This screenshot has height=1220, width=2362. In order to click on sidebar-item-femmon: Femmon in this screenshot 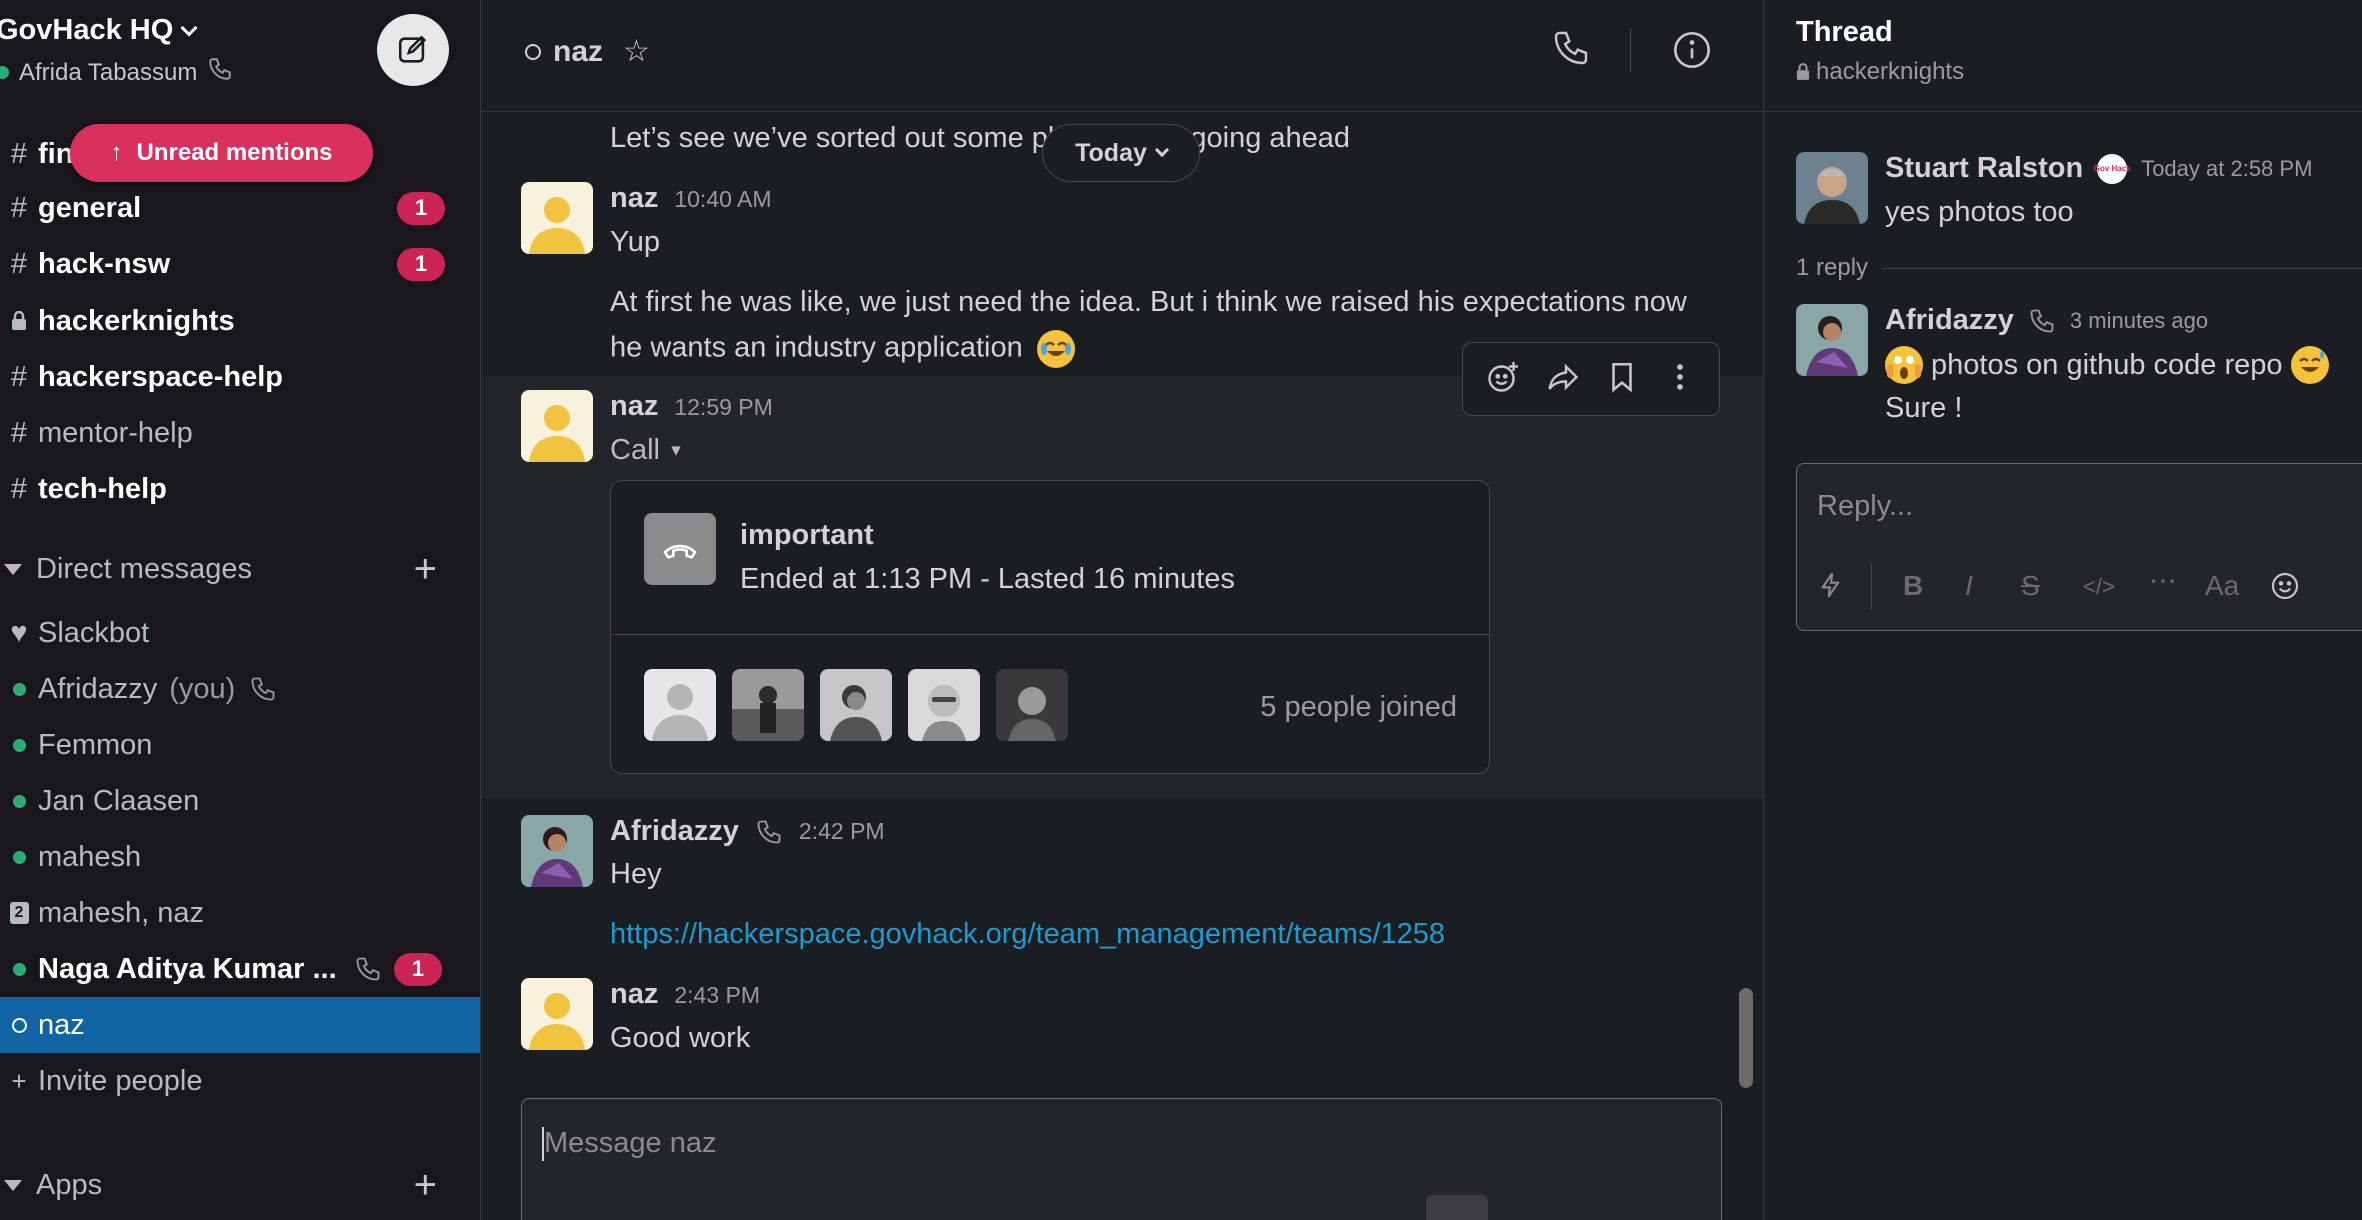, I will do `click(240, 745)`.